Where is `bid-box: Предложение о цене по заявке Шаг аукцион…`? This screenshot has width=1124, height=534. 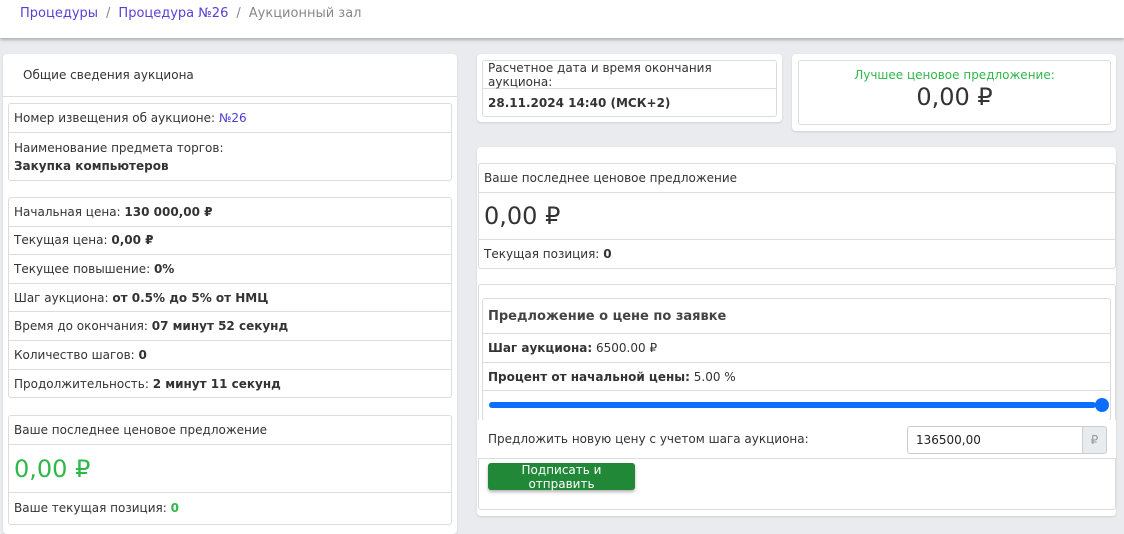
bid-box: Предложение о цене по заявке Шаг аукцион… is located at coordinates (796, 359).